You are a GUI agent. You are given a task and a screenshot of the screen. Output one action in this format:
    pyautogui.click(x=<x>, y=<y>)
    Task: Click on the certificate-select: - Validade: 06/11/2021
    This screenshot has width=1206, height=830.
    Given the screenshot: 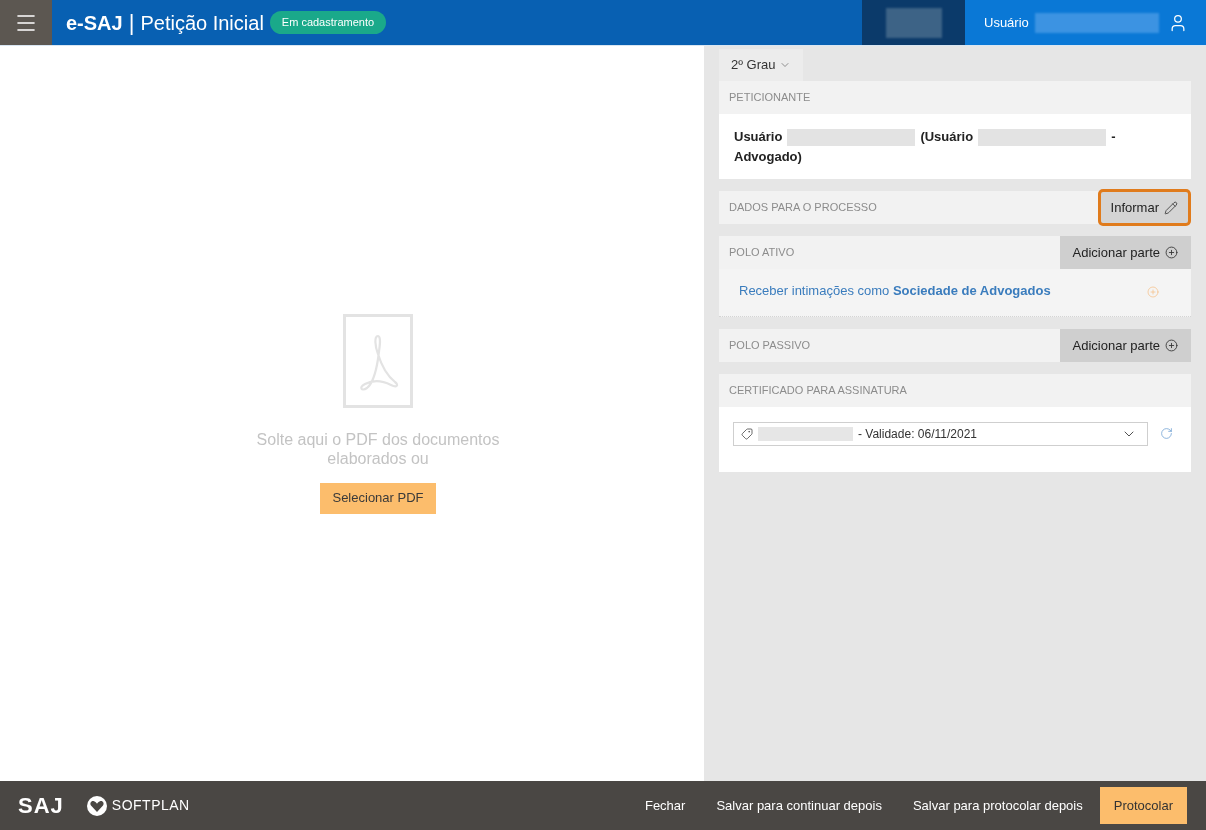 What is the action you would take?
    pyautogui.click(x=940, y=434)
    